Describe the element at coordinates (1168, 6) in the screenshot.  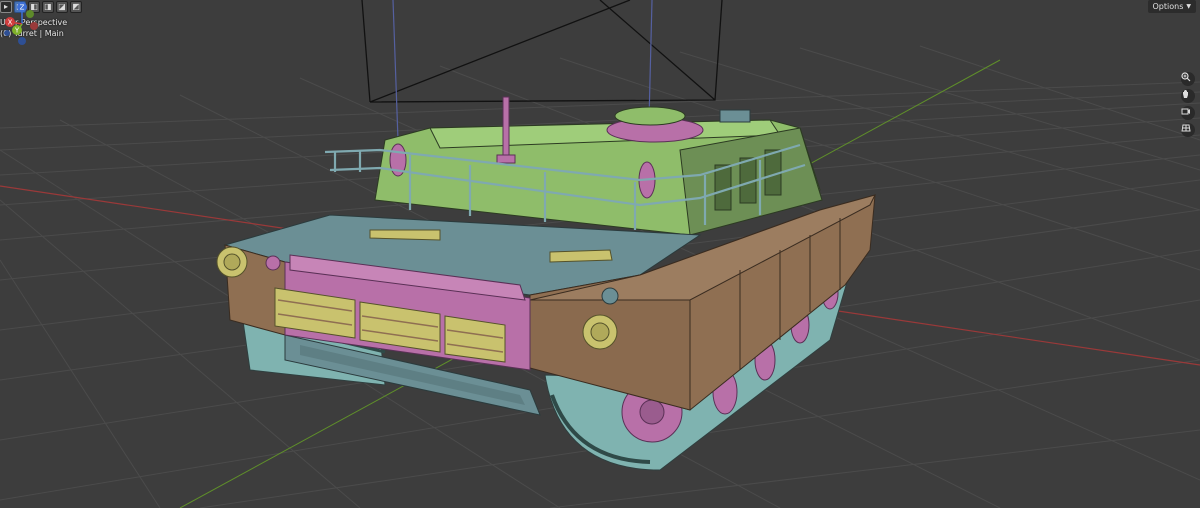
I see `options-label: Options` at that location.